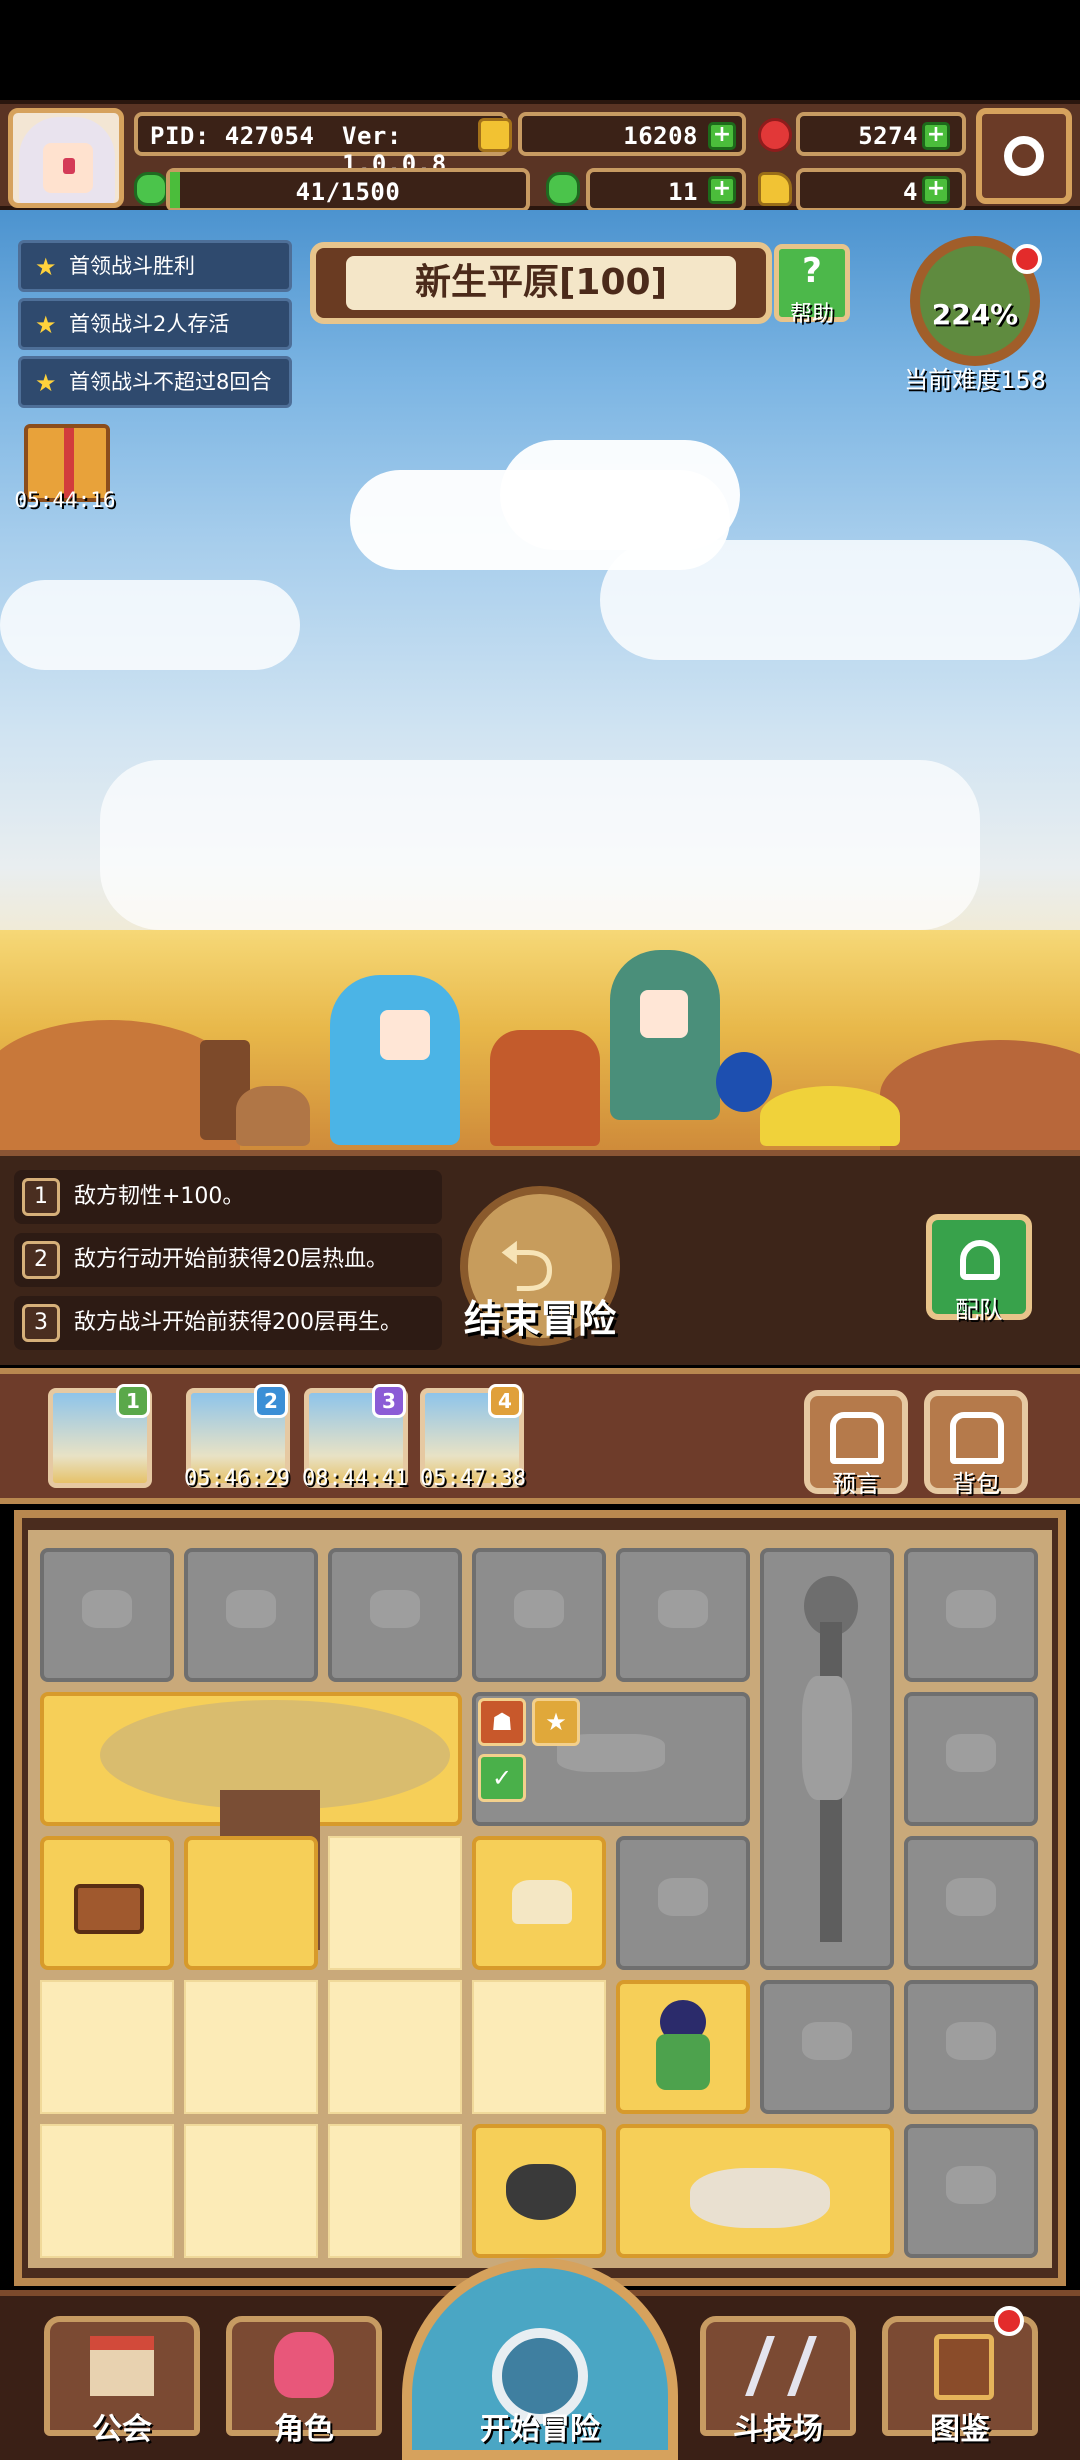  What do you see at coordinates (122, 2429) in the screenshot?
I see `nav-guild-label: 公会` at bounding box center [122, 2429].